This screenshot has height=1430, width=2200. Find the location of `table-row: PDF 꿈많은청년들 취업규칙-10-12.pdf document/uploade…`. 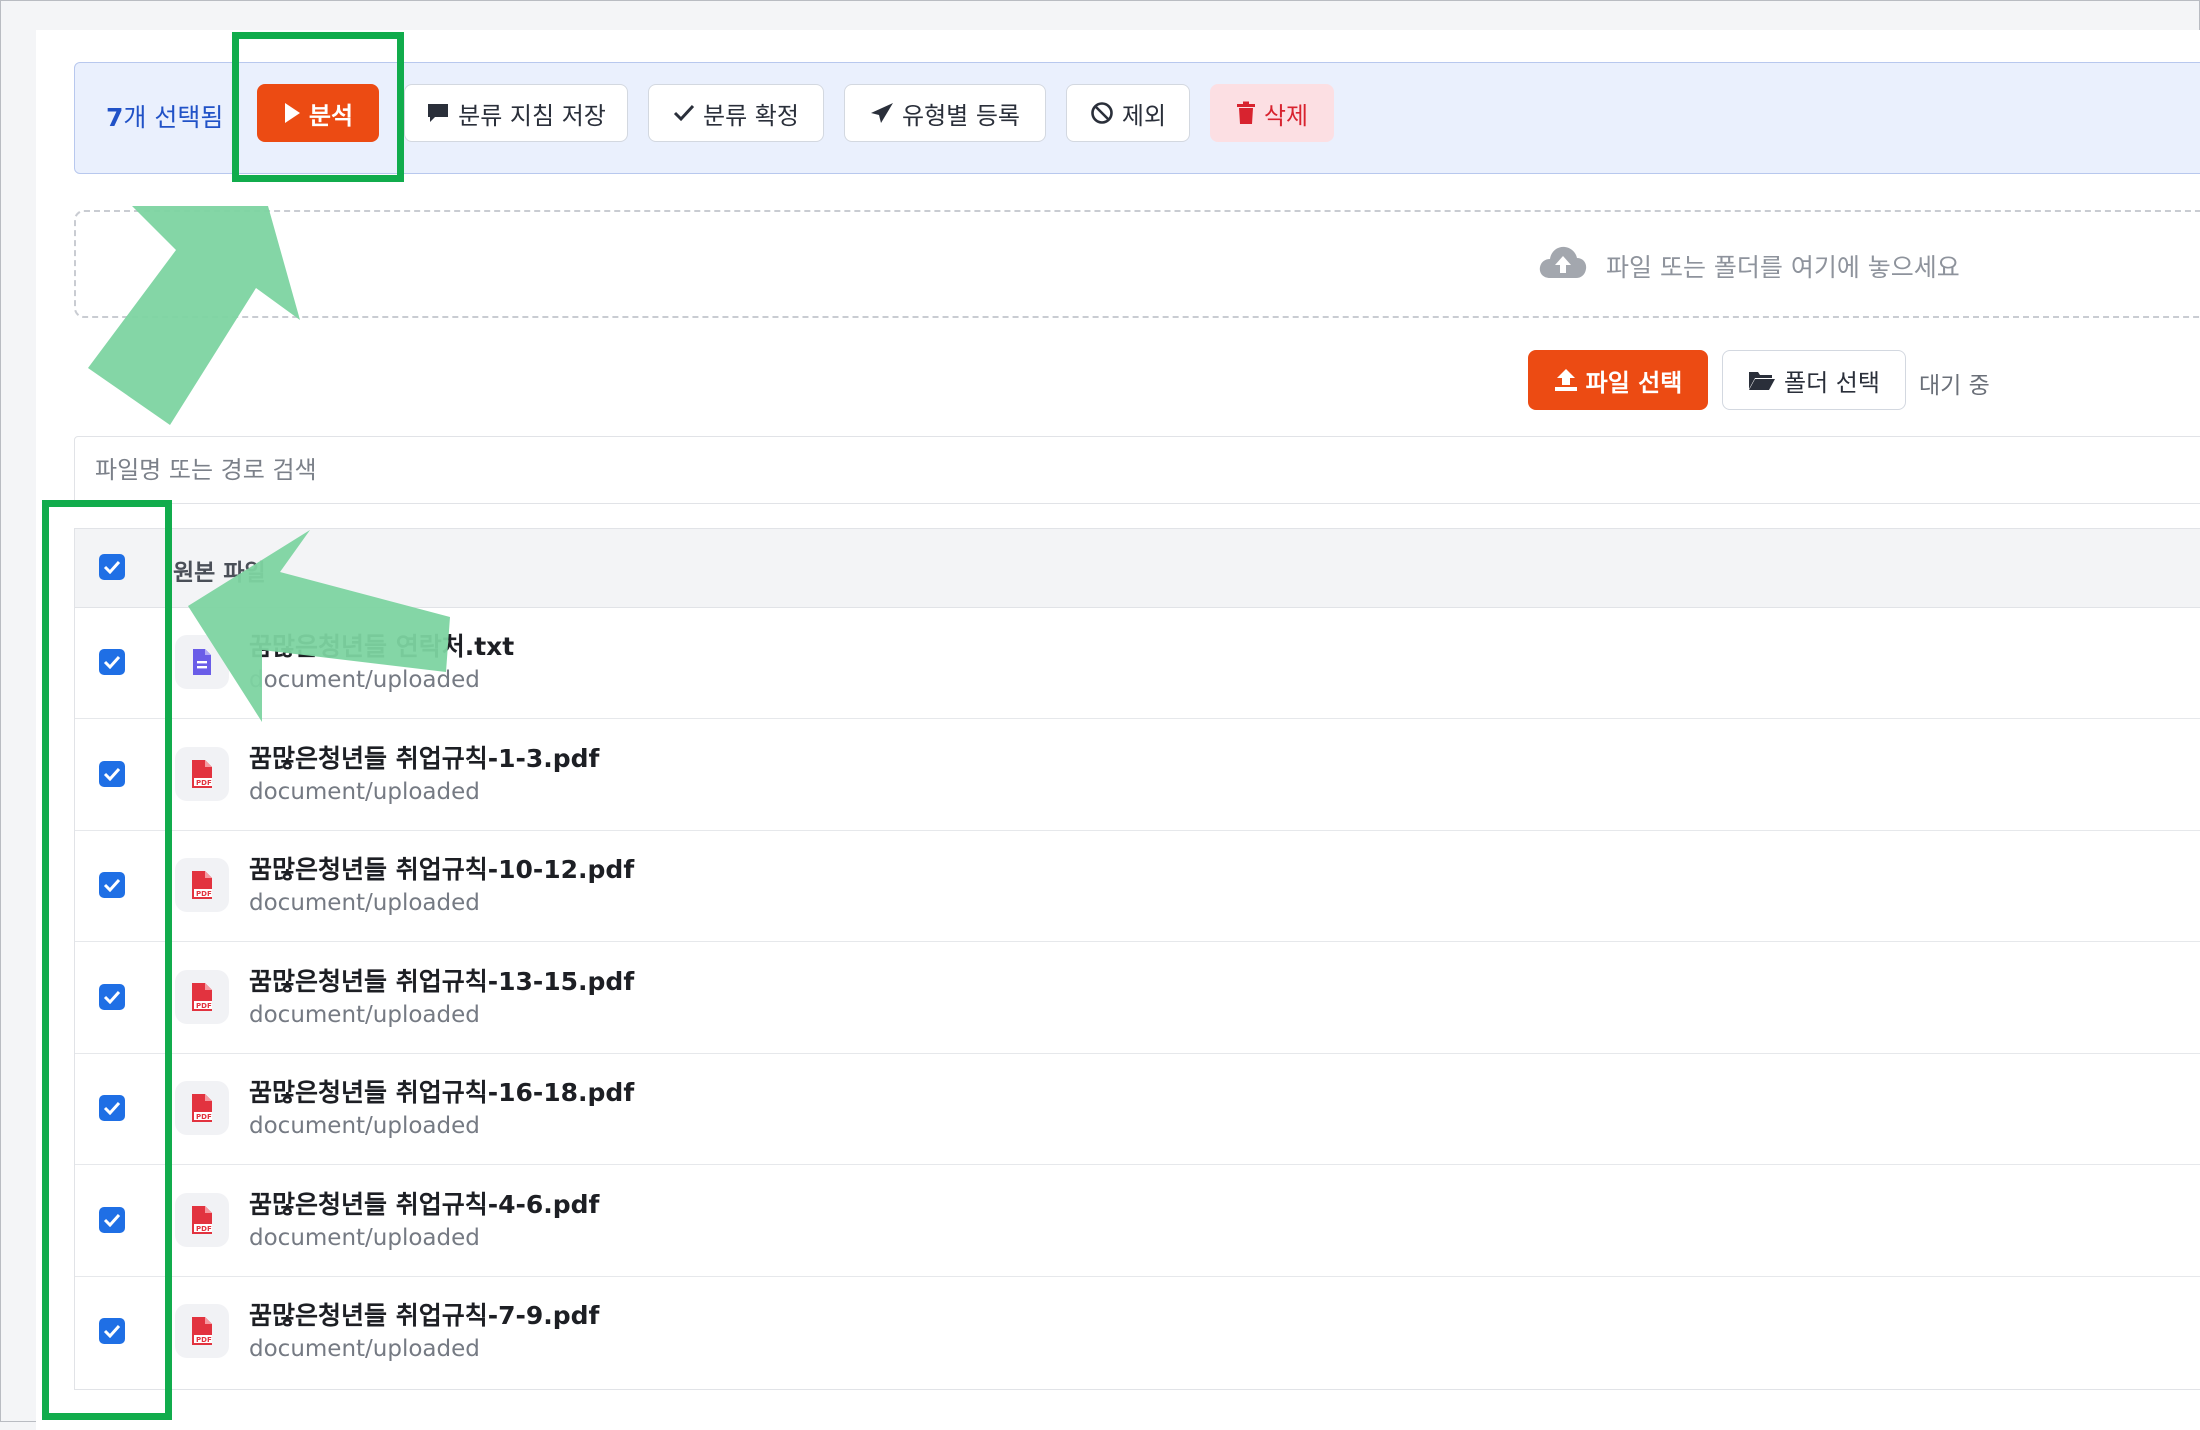

table-row: PDF 꿈많은청년들 취업규칙-10-12.pdf document/uploade… is located at coordinates (1137, 886).